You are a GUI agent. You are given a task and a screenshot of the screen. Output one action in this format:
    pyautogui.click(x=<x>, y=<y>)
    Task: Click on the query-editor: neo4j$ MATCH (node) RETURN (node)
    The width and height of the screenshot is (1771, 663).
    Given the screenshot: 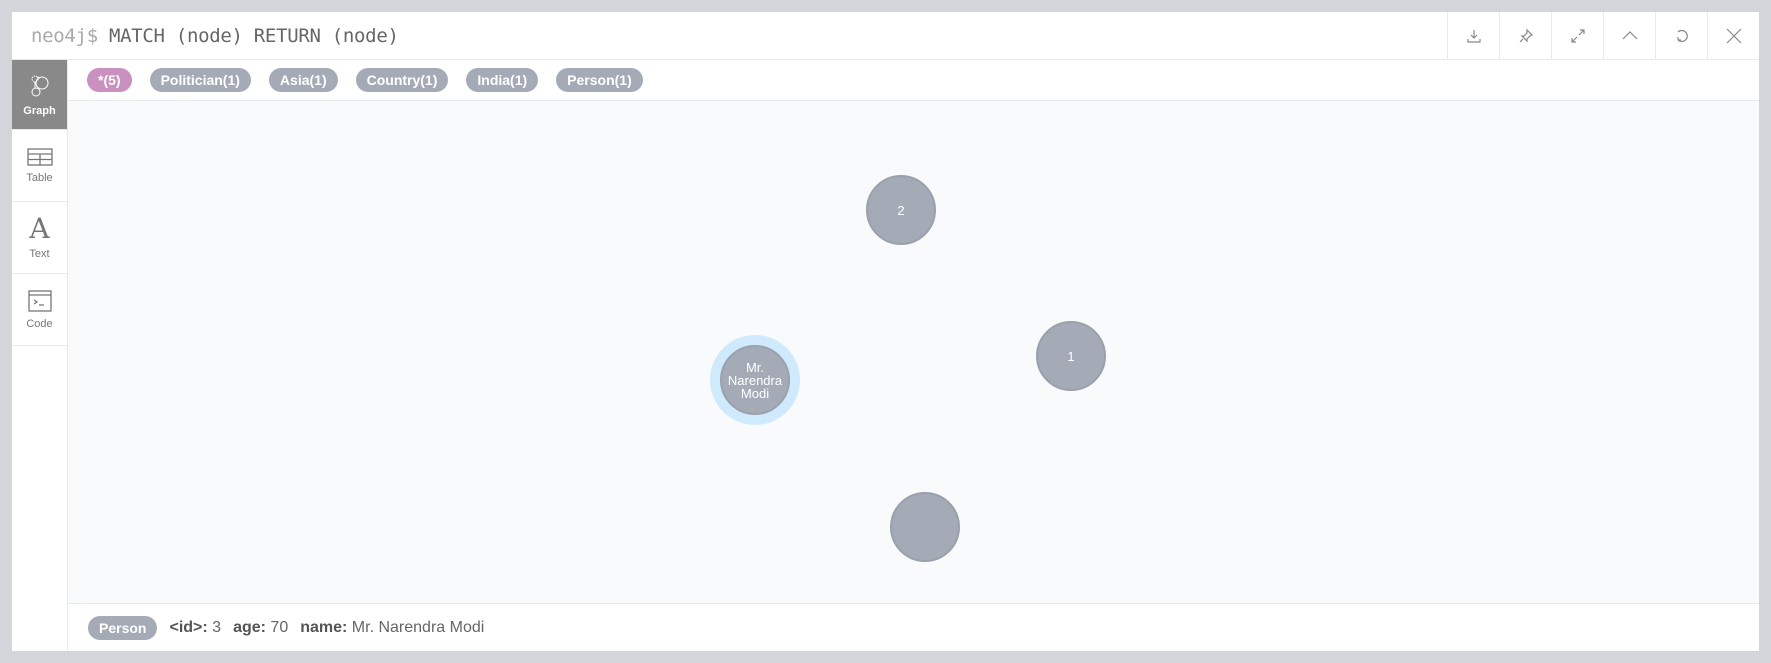 What is the action you would take?
    pyautogui.click(x=729, y=36)
    